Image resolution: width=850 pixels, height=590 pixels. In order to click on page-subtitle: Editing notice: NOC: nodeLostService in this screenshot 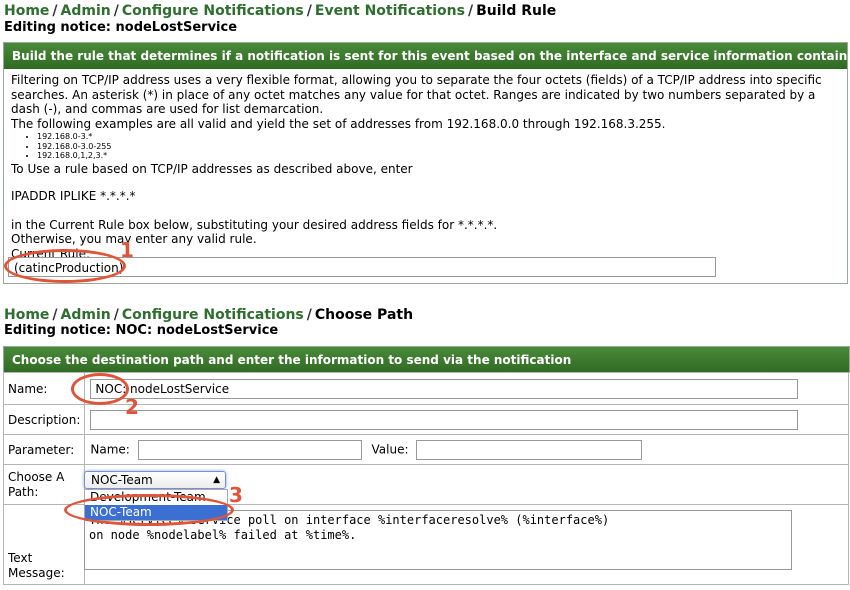, I will do `click(141, 330)`.